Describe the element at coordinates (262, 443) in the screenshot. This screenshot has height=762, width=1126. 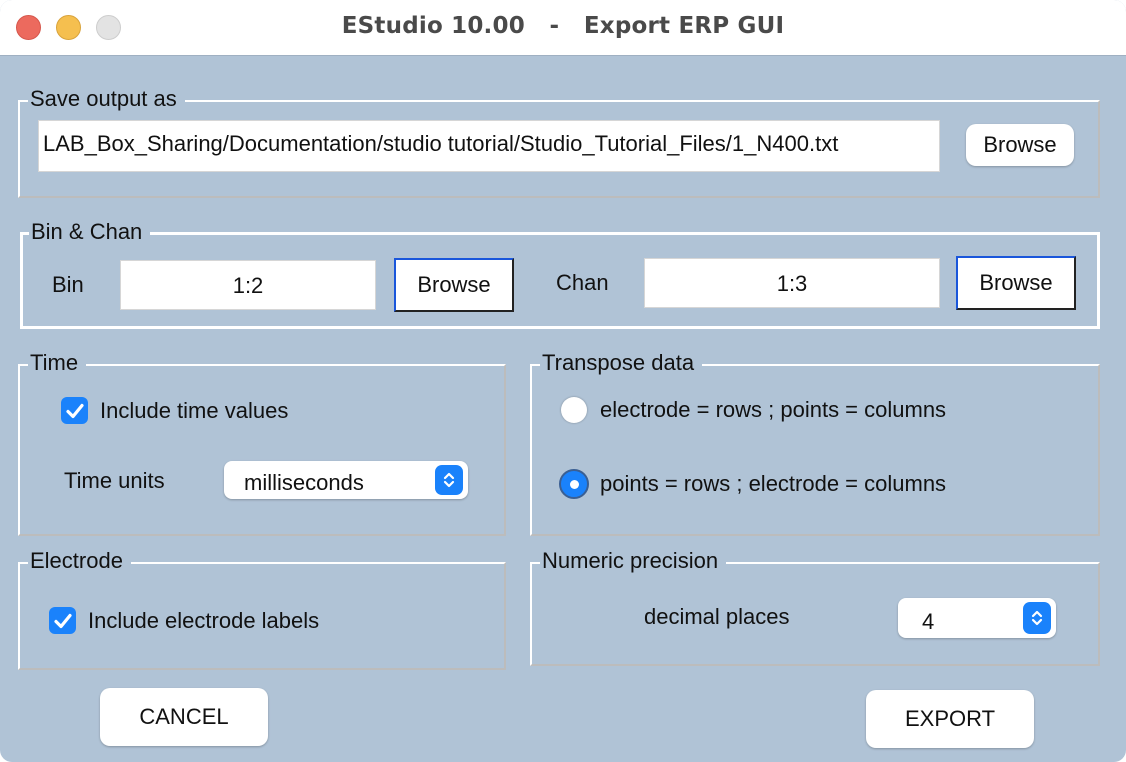
I see `time-panel: Time` at that location.